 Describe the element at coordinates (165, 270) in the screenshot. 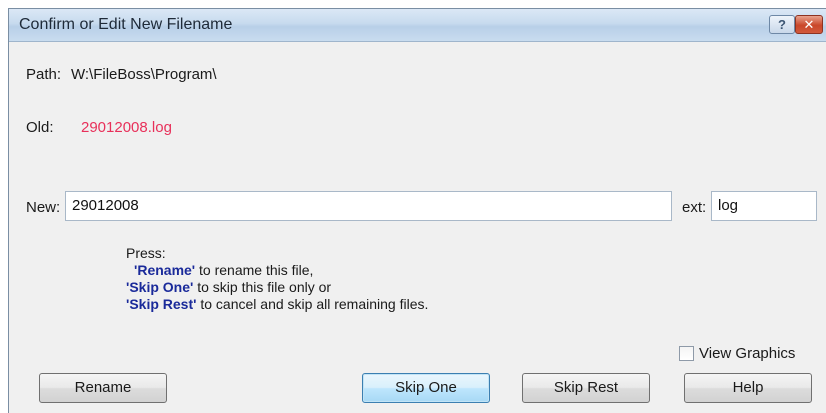

I see `rename-keyword: 'Rename'` at that location.